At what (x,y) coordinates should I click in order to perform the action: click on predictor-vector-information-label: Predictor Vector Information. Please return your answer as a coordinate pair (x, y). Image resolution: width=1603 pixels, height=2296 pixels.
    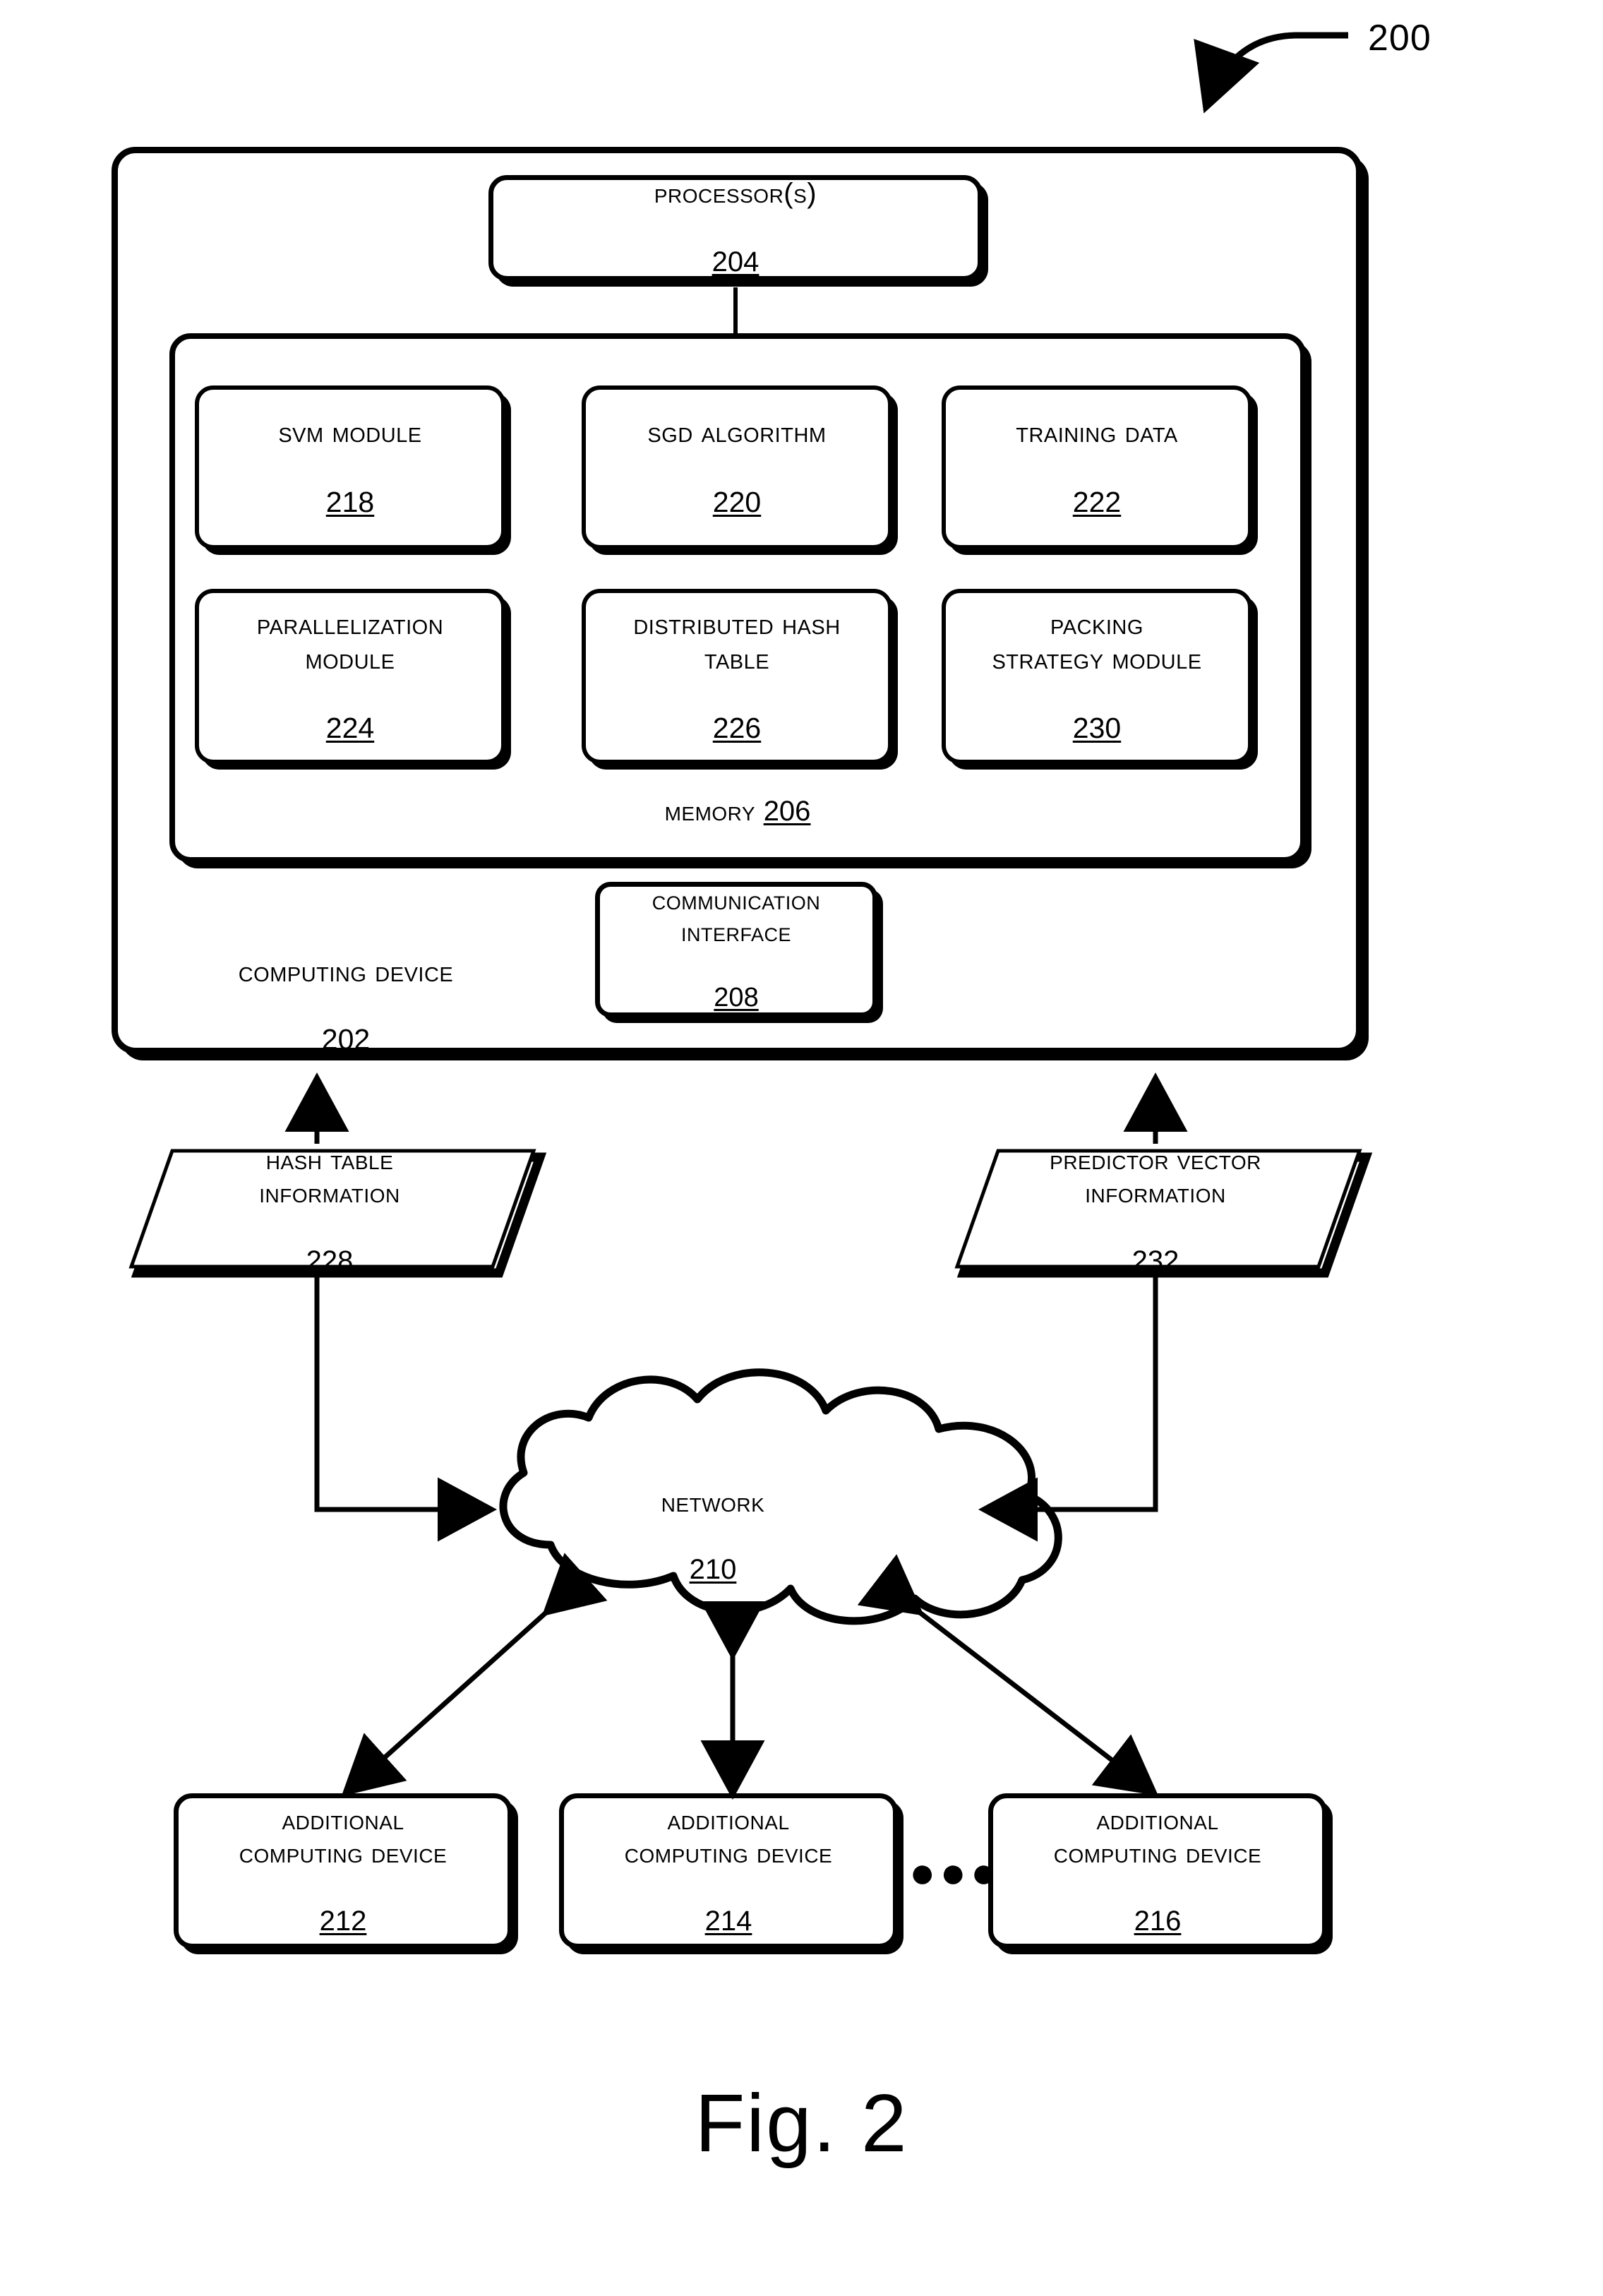
    Looking at the image, I should click on (1155, 1176).